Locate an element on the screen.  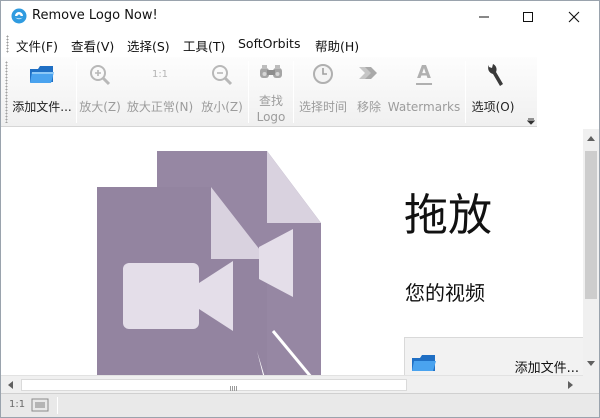
zoom-actual-label: 放大正常(N) is located at coordinates (160, 107).